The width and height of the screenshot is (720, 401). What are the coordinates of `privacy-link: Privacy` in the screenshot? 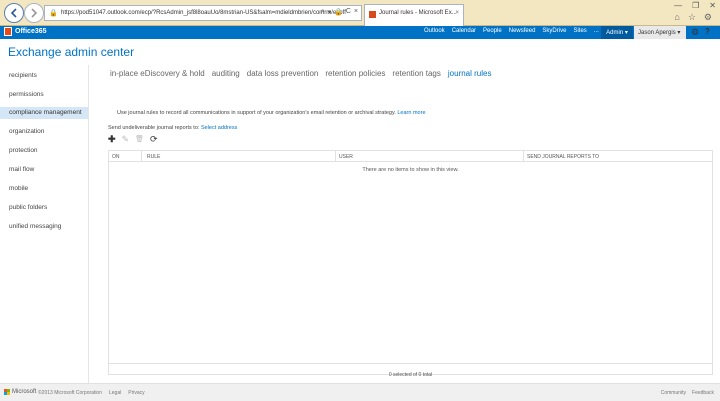 It's located at (136, 393).